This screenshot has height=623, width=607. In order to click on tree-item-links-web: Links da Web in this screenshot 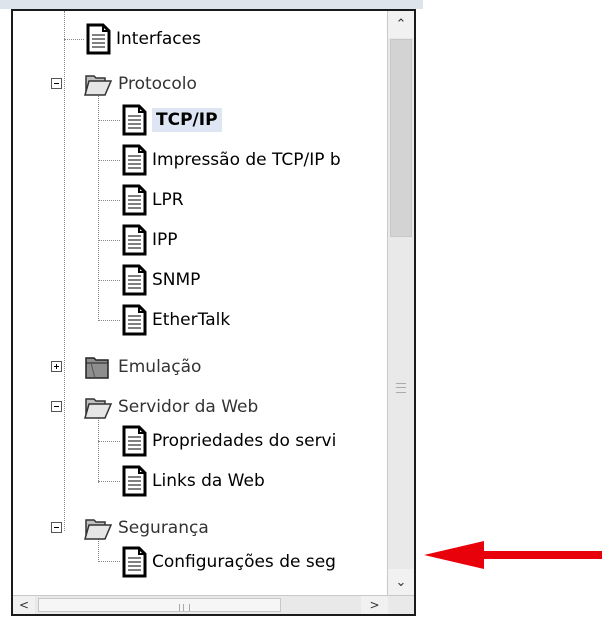, I will do `click(191, 481)`.